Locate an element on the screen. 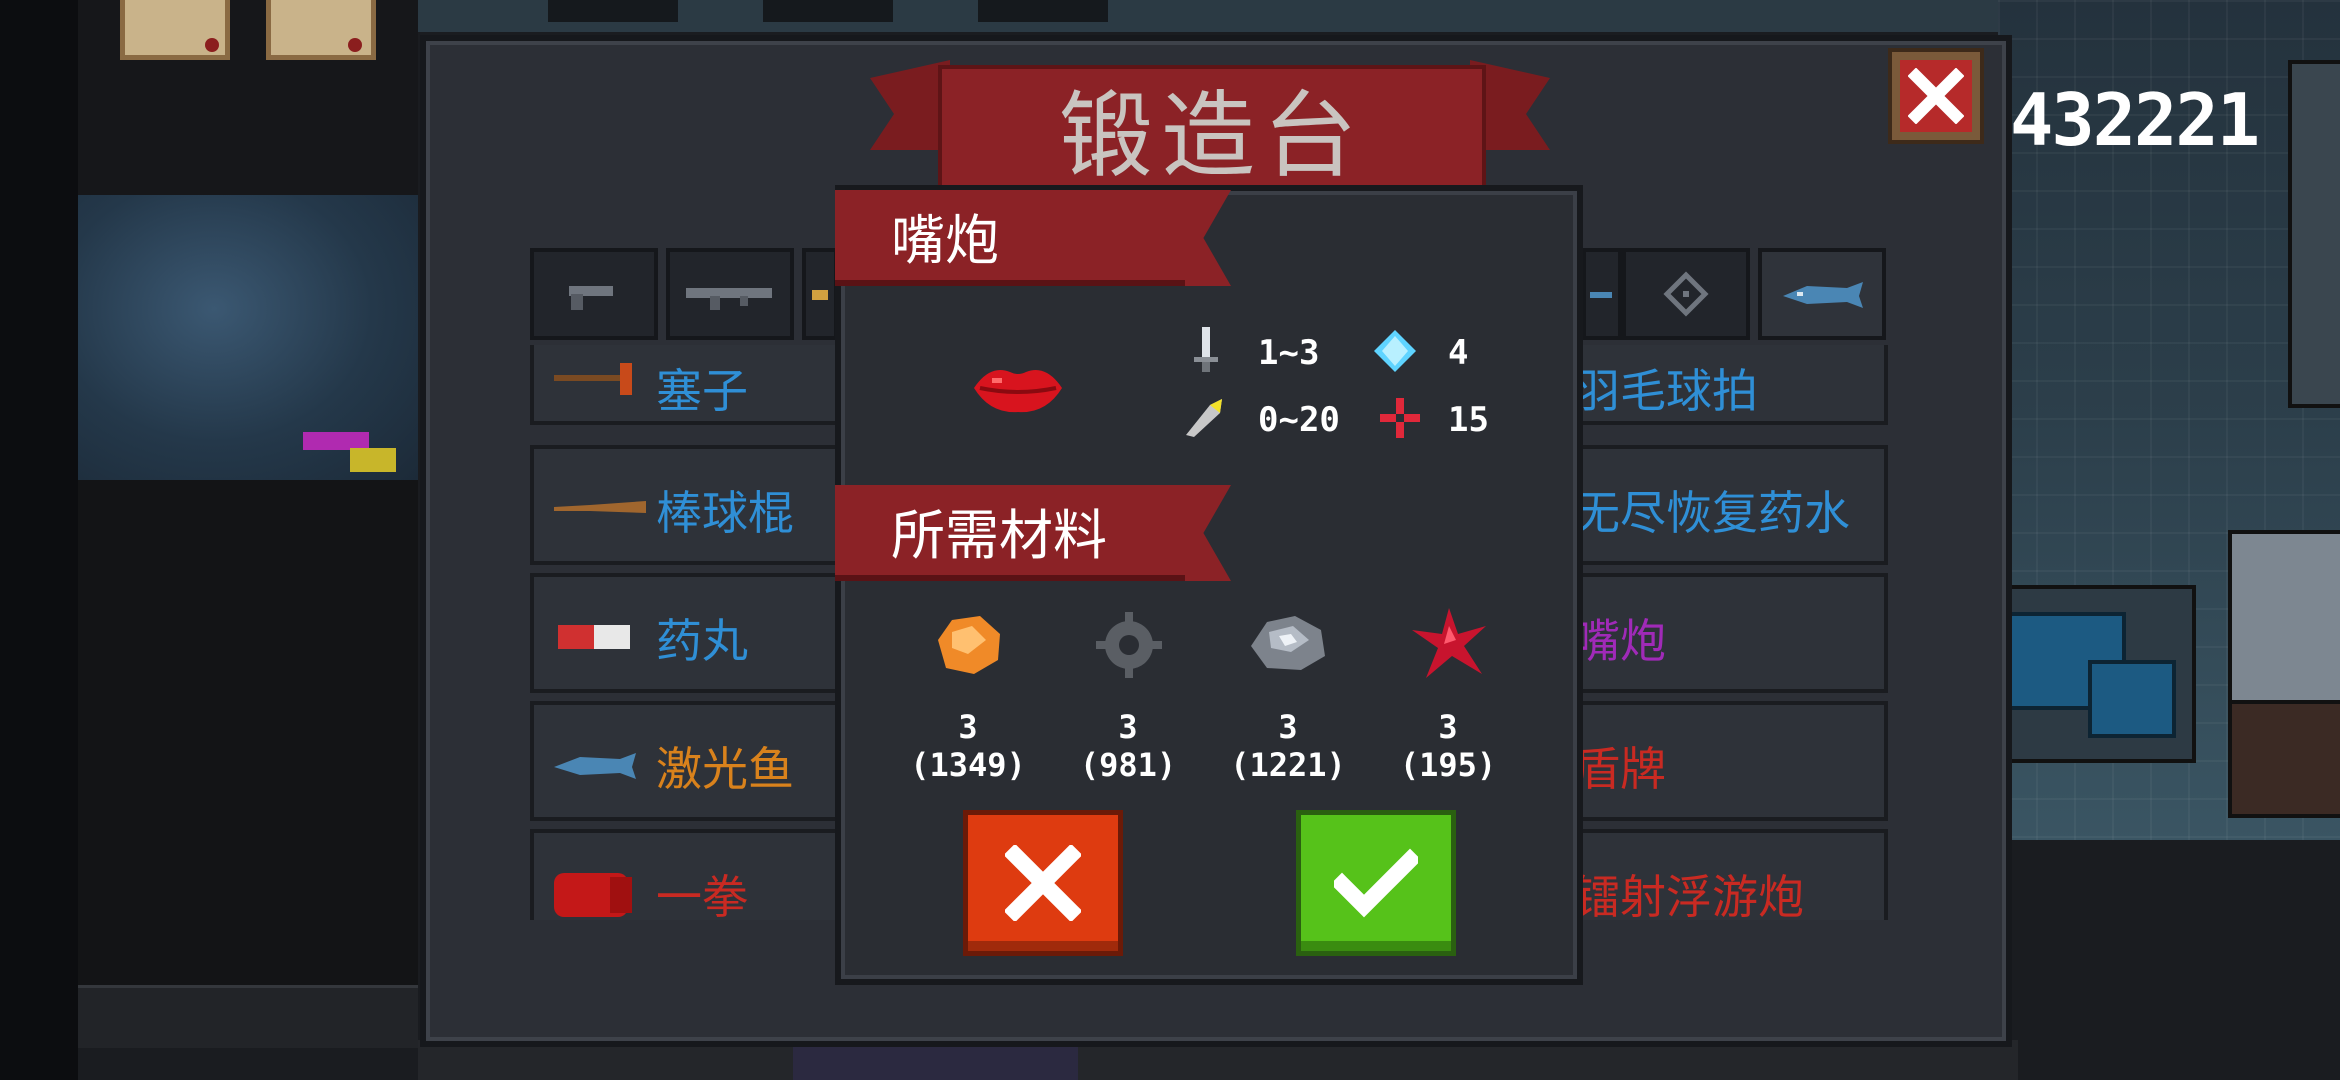 The image size is (2340, 1080). baseball-bat-icon is located at coordinates (600, 507).